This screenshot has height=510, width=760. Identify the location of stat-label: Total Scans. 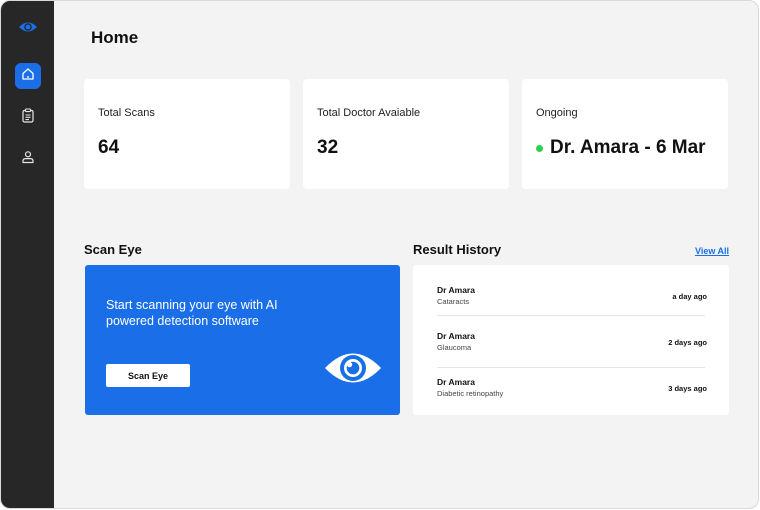
(126, 113).